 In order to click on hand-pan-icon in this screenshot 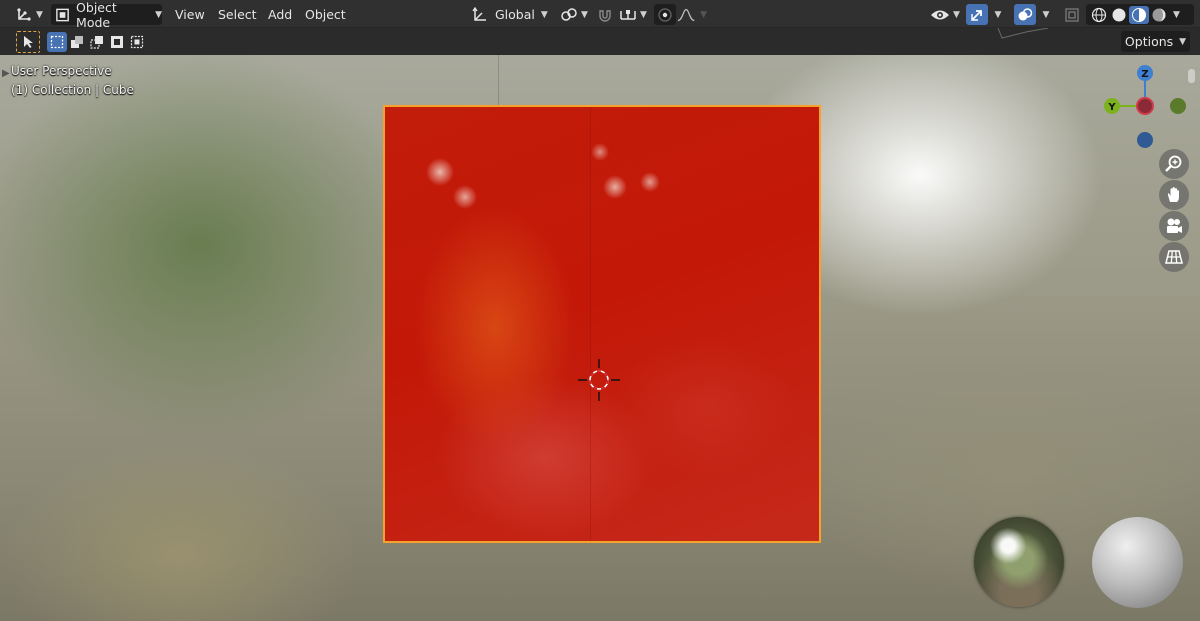, I will do `click(1173, 194)`.